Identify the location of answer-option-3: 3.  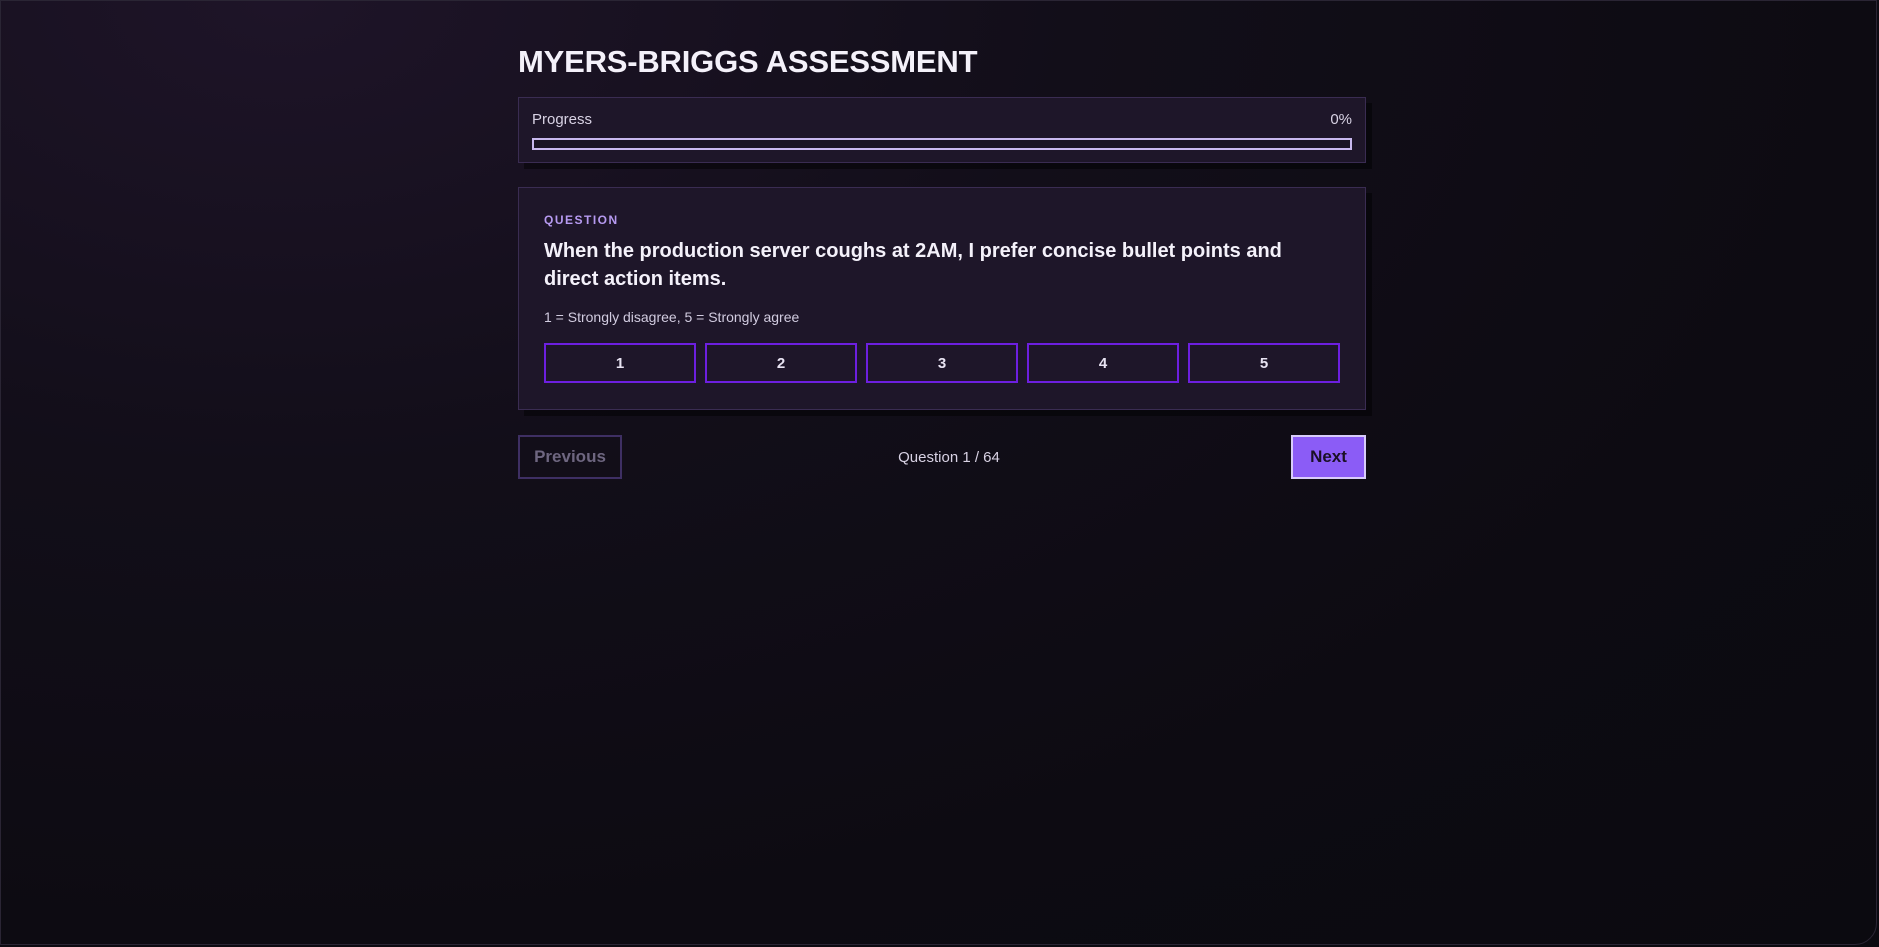
(942, 363).